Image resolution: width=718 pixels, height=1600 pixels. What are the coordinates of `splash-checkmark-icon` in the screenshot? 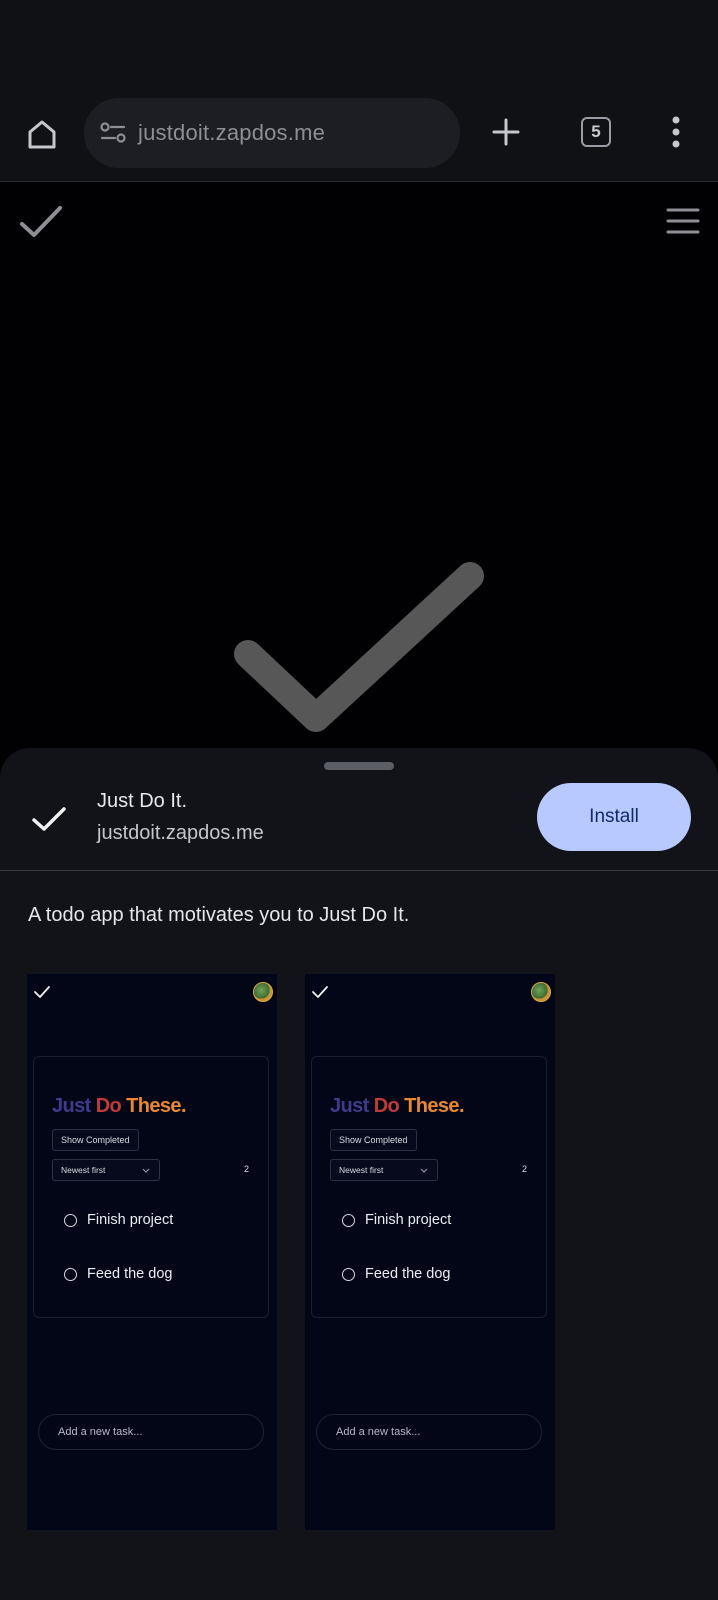 It's located at (359, 647).